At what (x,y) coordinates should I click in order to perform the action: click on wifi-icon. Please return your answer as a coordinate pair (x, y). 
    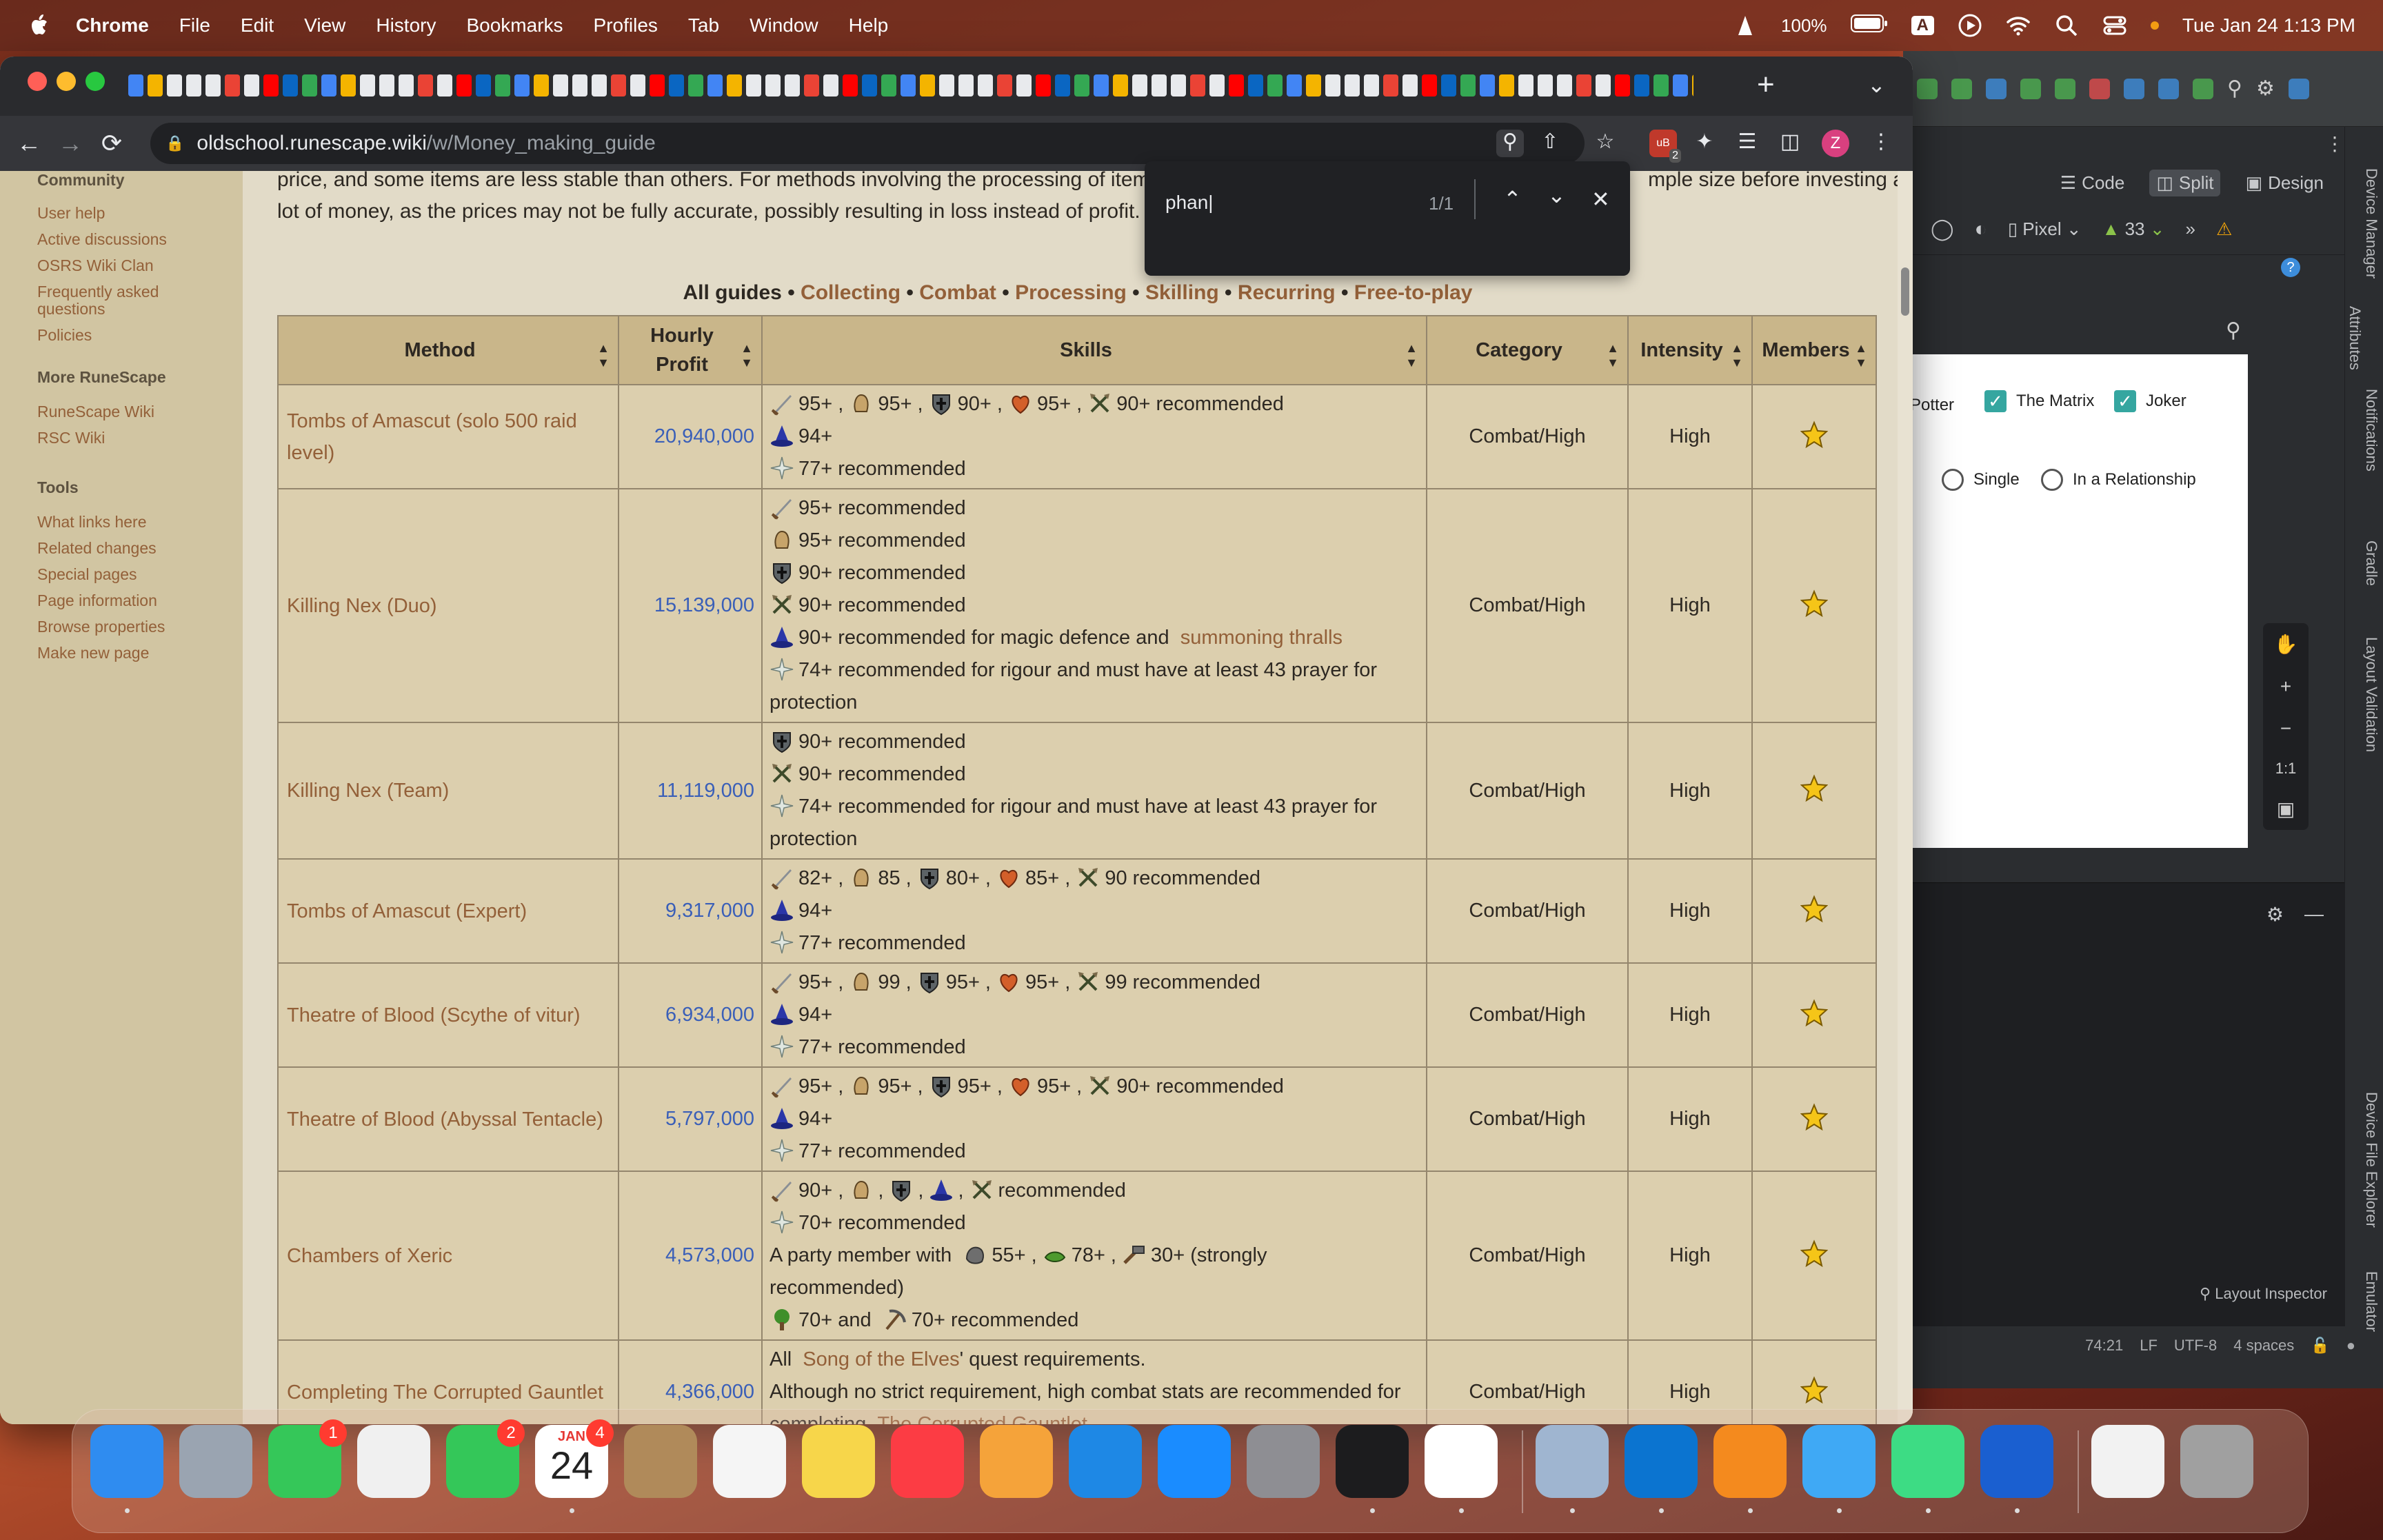
    Looking at the image, I should click on (2018, 26).